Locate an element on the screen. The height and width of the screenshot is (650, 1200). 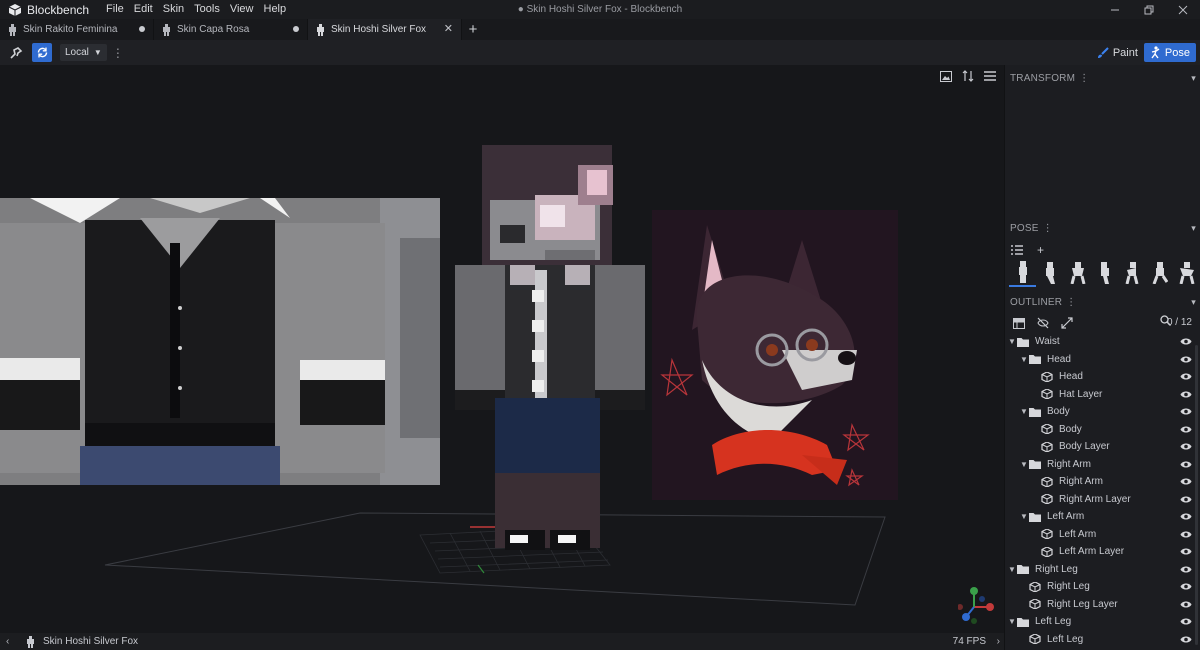
outliner-cube-row: Right Leg is located at coordinates (1102, 587).